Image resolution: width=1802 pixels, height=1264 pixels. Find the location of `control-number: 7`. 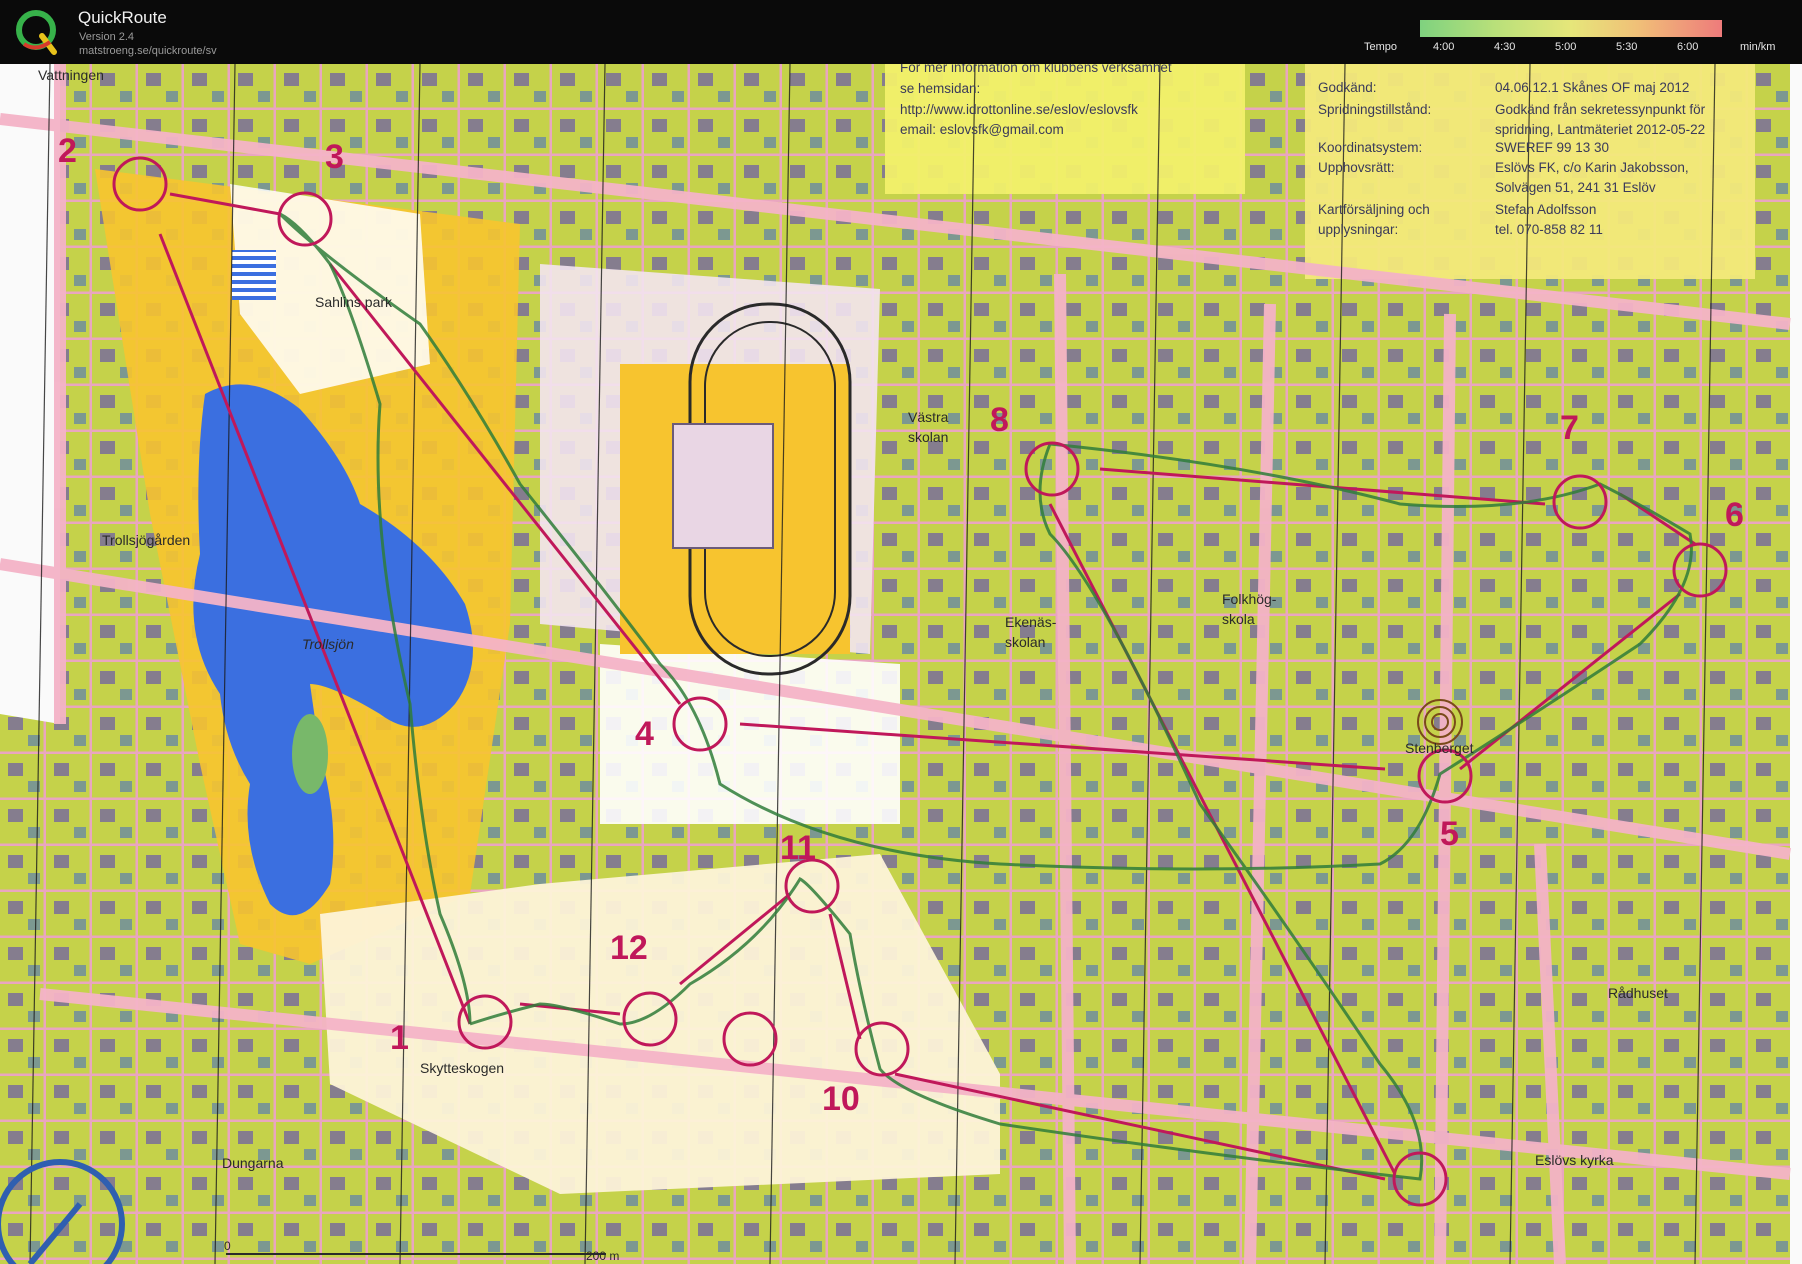

control-number: 7 is located at coordinates (1569, 428).